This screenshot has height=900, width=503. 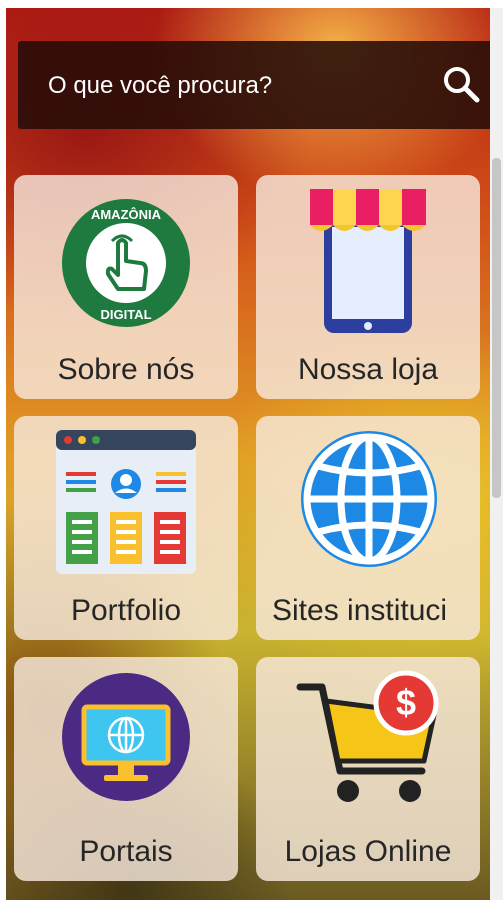 I want to click on portfolio-dashboard-icon, so click(x=126, y=502).